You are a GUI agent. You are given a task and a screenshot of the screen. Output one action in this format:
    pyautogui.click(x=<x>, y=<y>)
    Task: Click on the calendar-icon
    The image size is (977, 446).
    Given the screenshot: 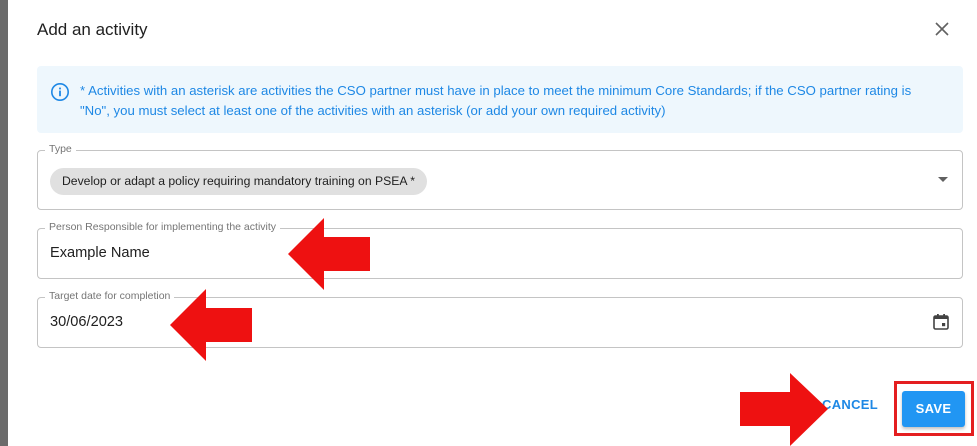 What is the action you would take?
    pyautogui.click(x=941, y=322)
    